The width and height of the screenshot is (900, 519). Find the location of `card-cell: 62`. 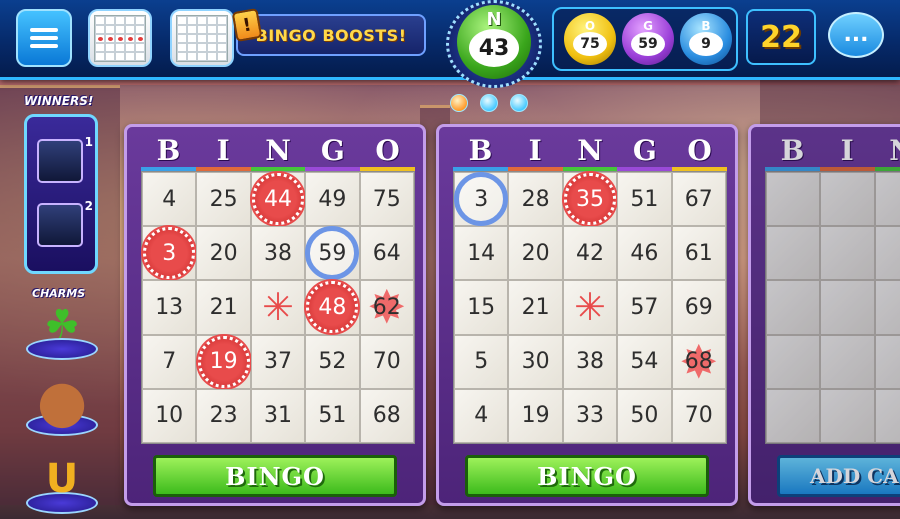

card-cell: 62 is located at coordinates (386, 307).